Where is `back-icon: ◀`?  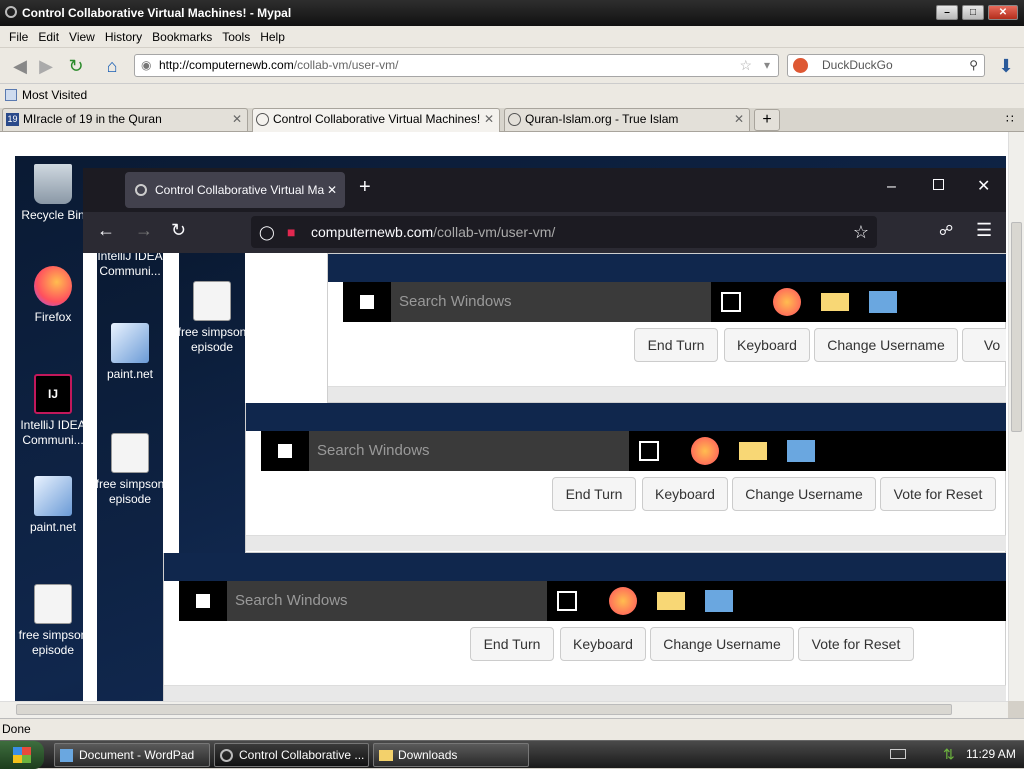 back-icon: ◀ is located at coordinates (20, 66).